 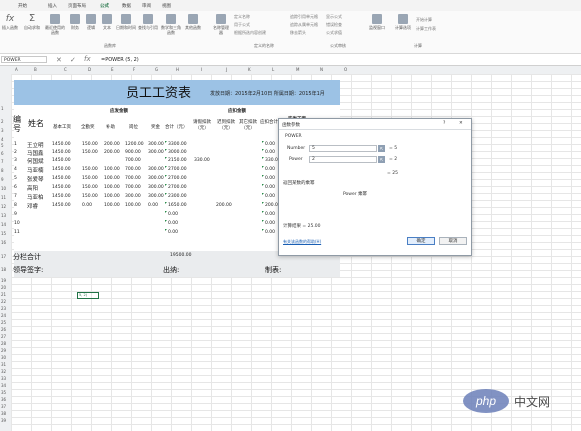 I want to click on logical-button: 逻辑, so click(x=91, y=22).